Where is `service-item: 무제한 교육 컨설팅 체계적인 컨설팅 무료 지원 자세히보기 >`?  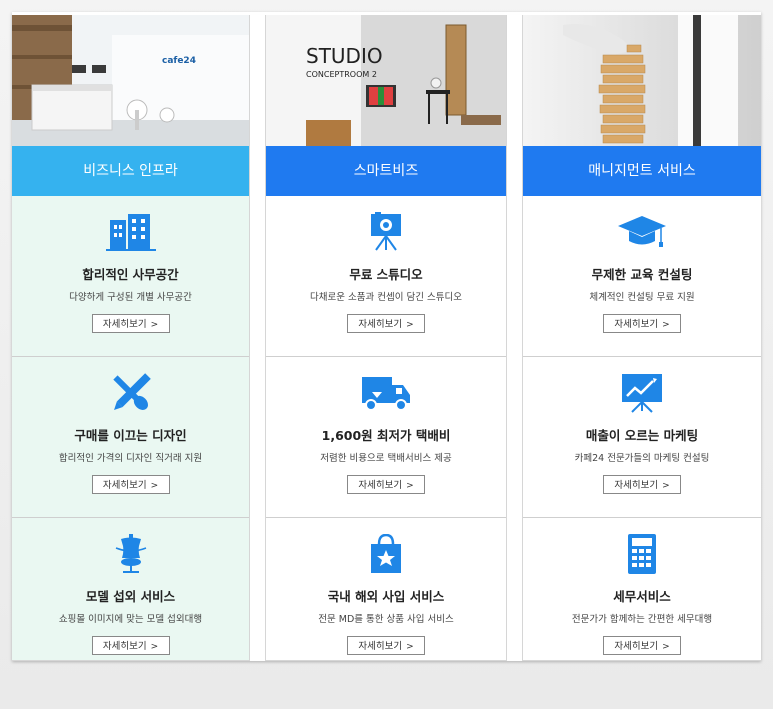 service-item: 무제한 교육 컨설팅 체계적인 컨설팅 무료 지원 자세히보기 > is located at coordinates (642, 276).